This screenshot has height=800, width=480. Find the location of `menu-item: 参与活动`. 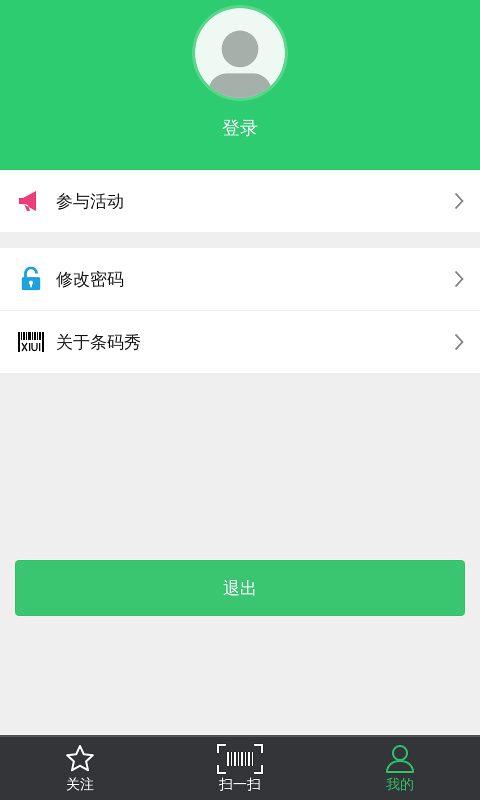

menu-item: 参与活动 is located at coordinates (240, 201).